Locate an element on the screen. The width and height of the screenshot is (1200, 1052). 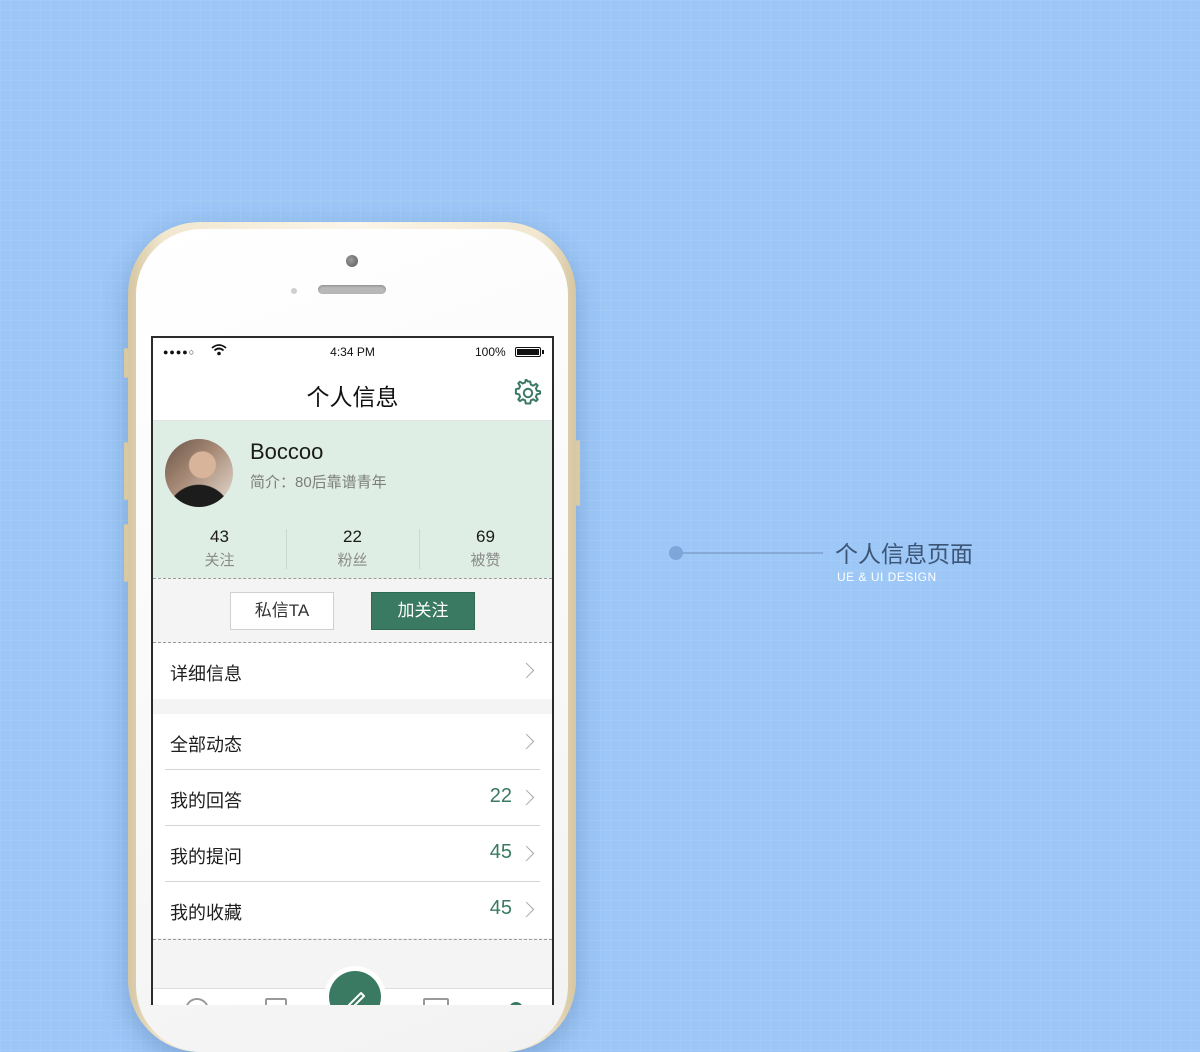
pencil-icon is located at coordinates (356, 998).